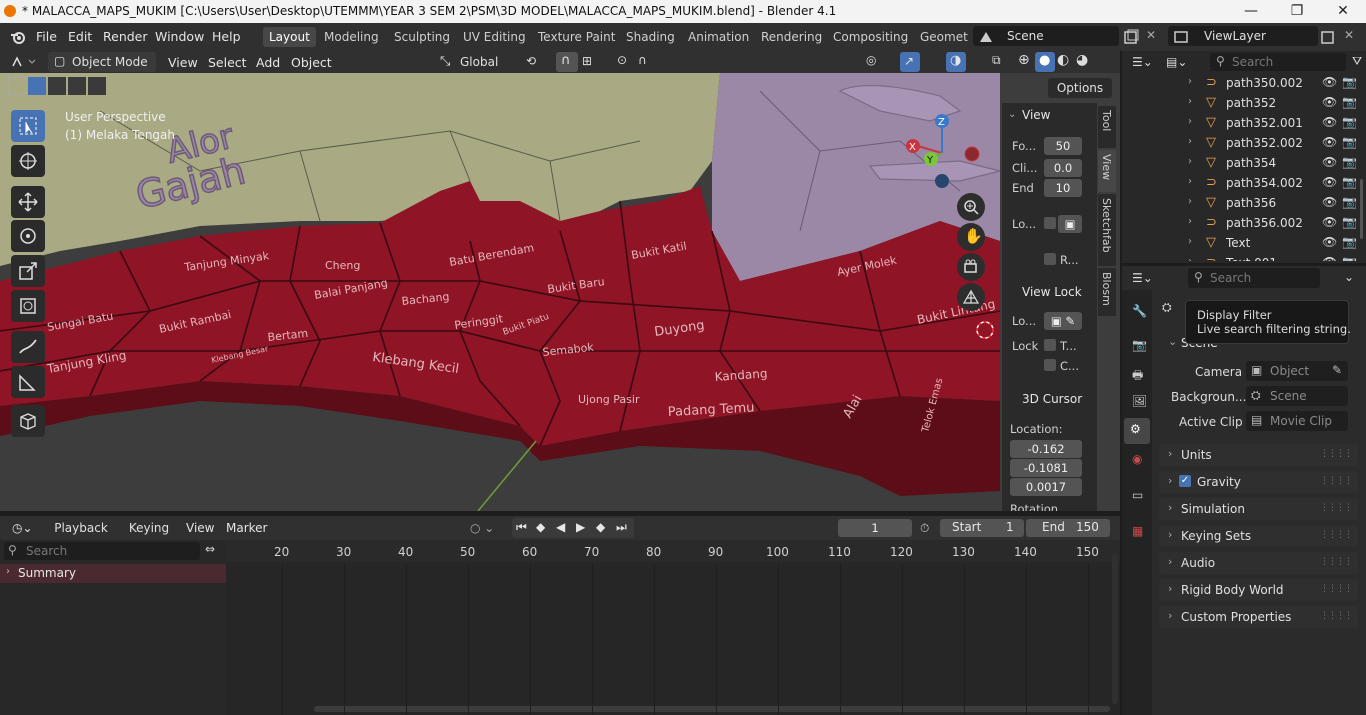 This screenshot has height=715, width=1366. Describe the element at coordinates (622, 60) in the screenshot. I see `proportional-edit-icon: ⊙` at that location.